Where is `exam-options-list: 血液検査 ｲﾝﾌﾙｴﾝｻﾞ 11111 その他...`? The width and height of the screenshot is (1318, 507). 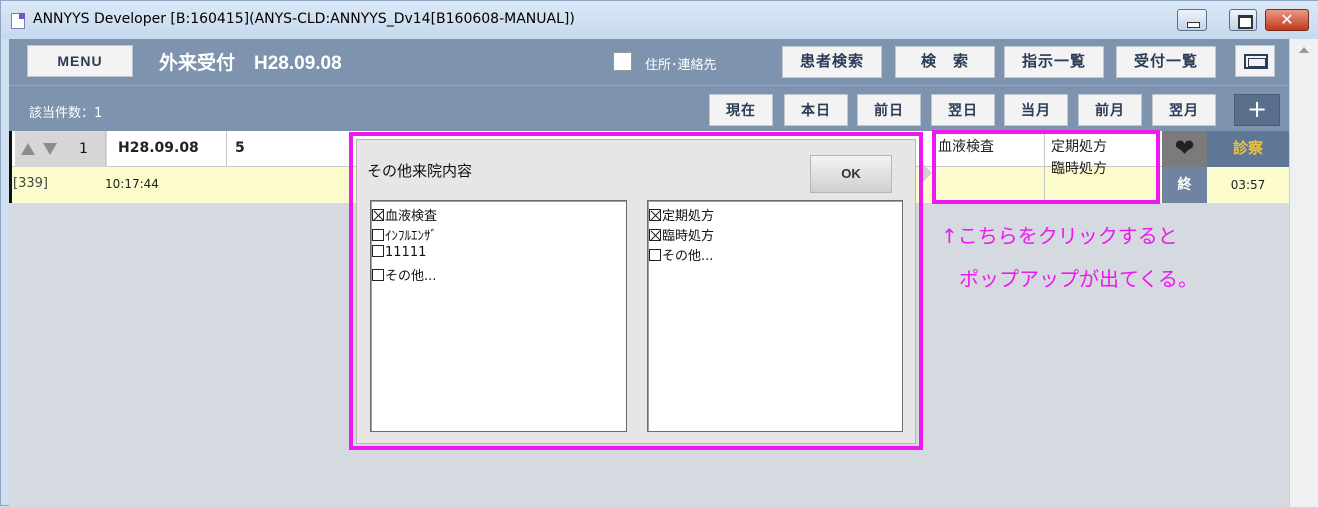 exam-options-list: 血液検査 ｲﾝﾌﾙｴﾝｻﾞ 11111 その他... is located at coordinates (498, 316).